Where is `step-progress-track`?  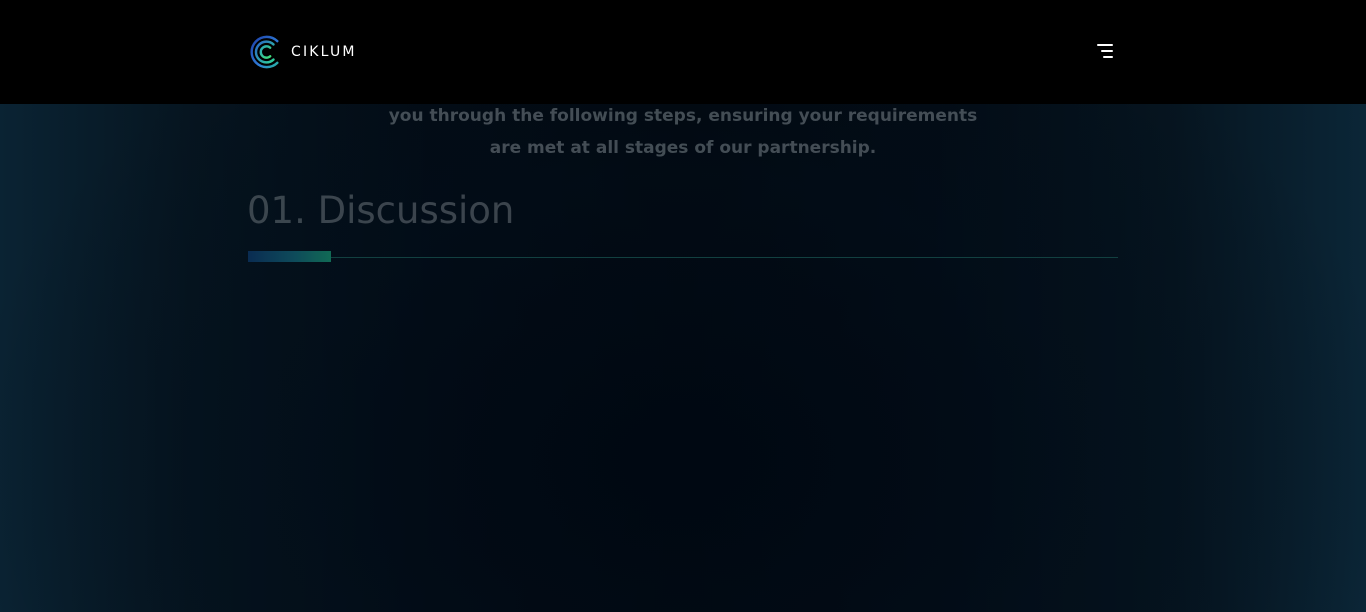
step-progress-track is located at coordinates (683, 257).